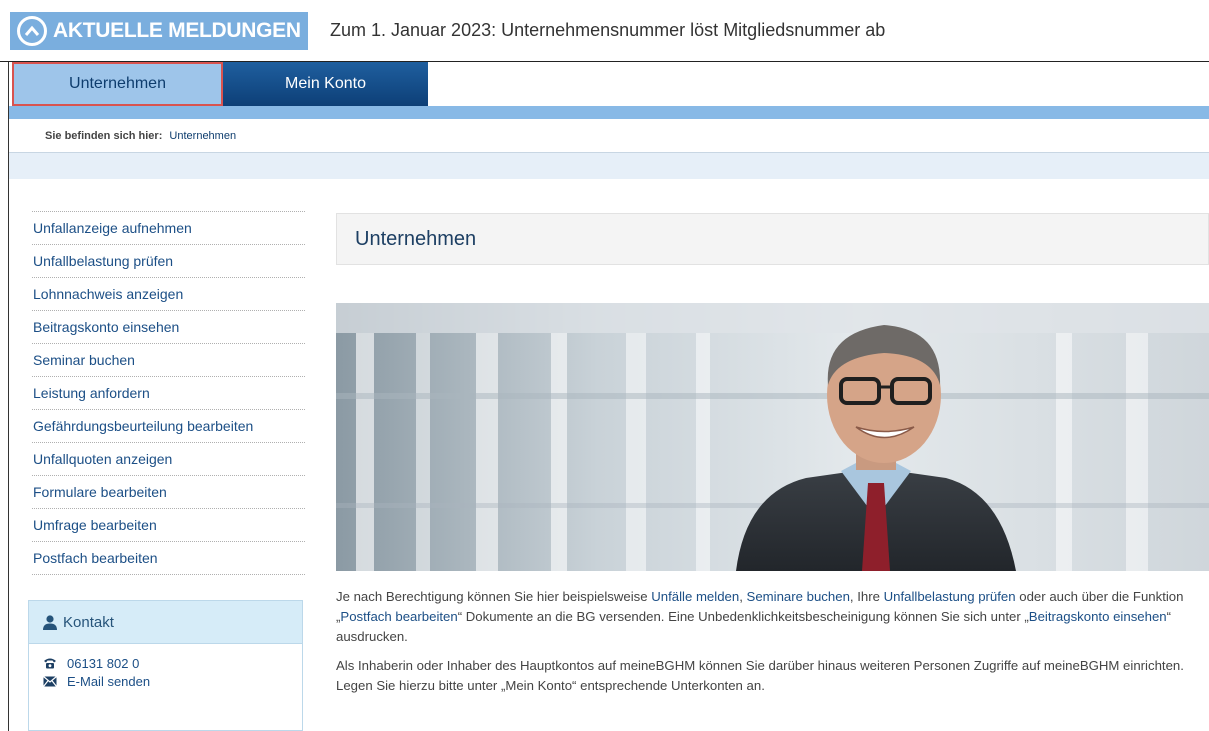 The width and height of the screenshot is (1209, 731). Describe the element at coordinates (866, 596) in the screenshot. I see `text-segment: , Ihre` at that location.